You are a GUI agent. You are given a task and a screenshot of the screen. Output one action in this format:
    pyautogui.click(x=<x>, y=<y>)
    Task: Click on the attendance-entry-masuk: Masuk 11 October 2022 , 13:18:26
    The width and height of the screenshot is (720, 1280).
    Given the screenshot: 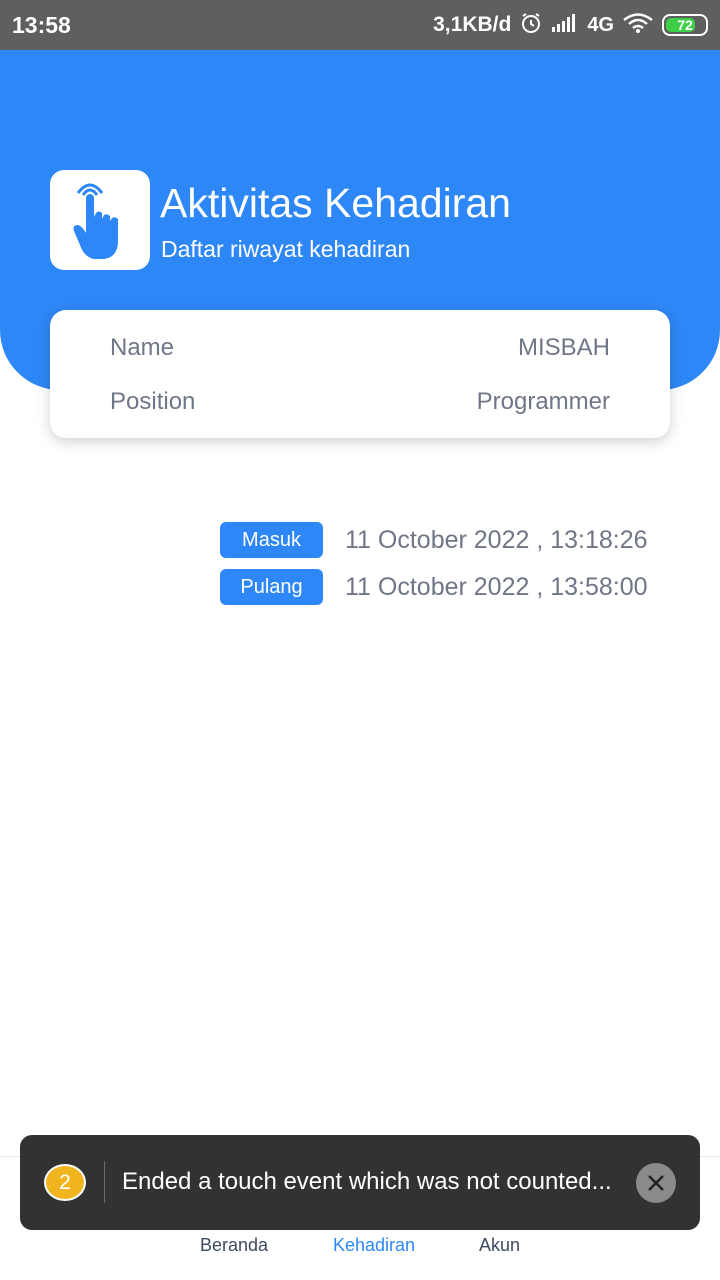 What is the action you would take?
    pyautogui.click(x=434, y=540)
    